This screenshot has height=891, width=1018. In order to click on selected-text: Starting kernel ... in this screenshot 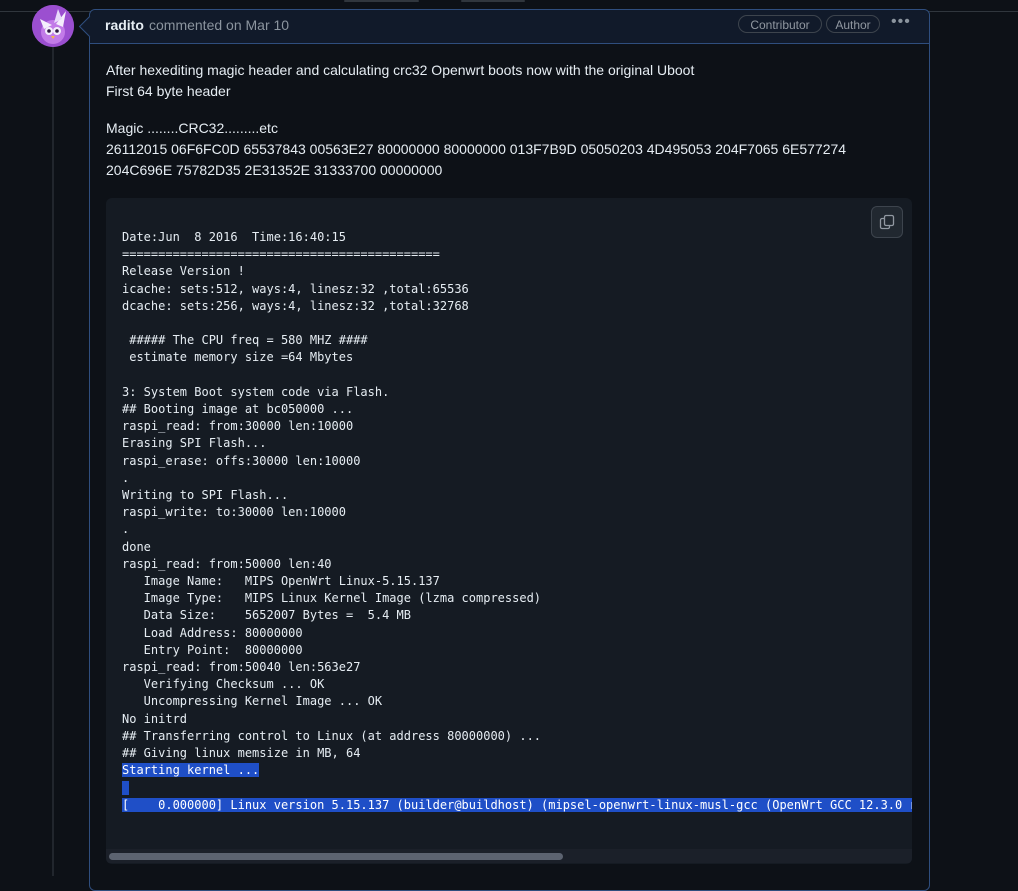, I will do `click(191, 770)`.